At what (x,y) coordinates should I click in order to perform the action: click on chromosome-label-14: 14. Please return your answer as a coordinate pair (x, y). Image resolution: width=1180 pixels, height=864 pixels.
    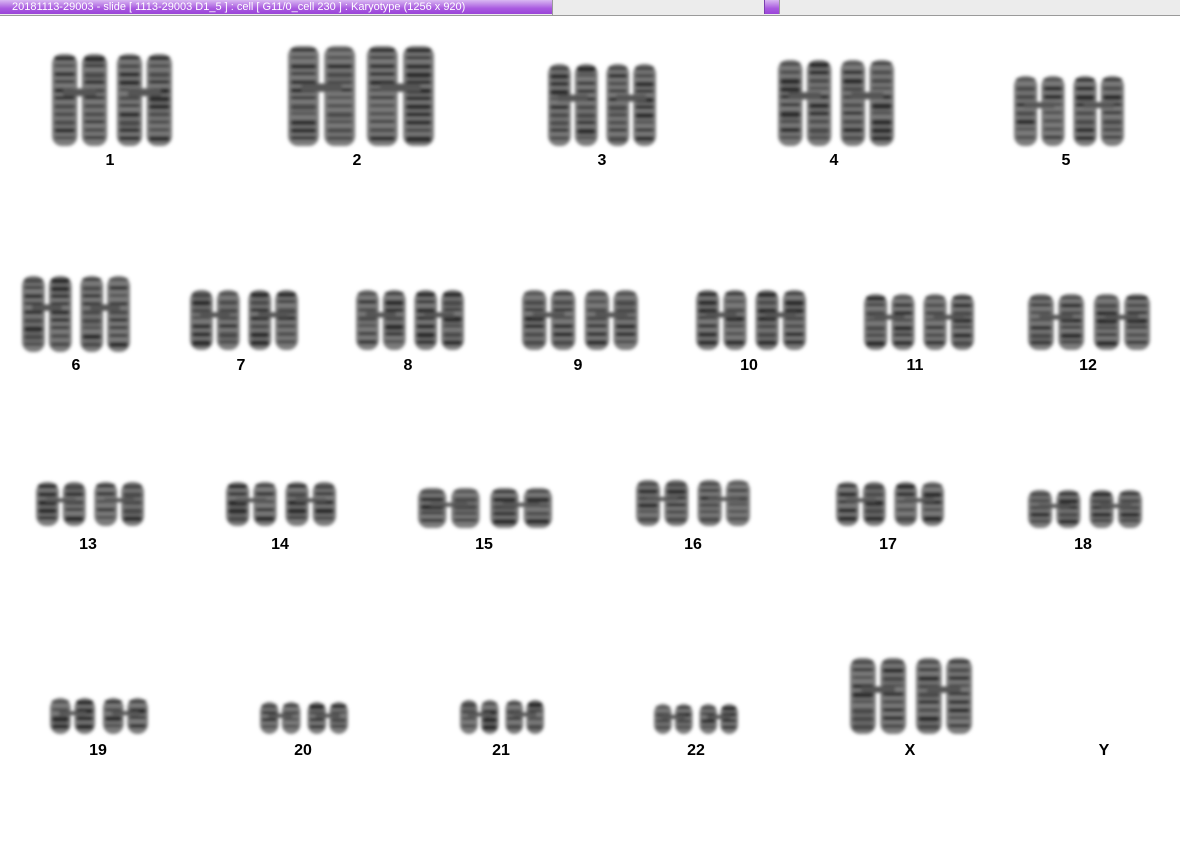
    Looking at the image, I should click on (280, 544).